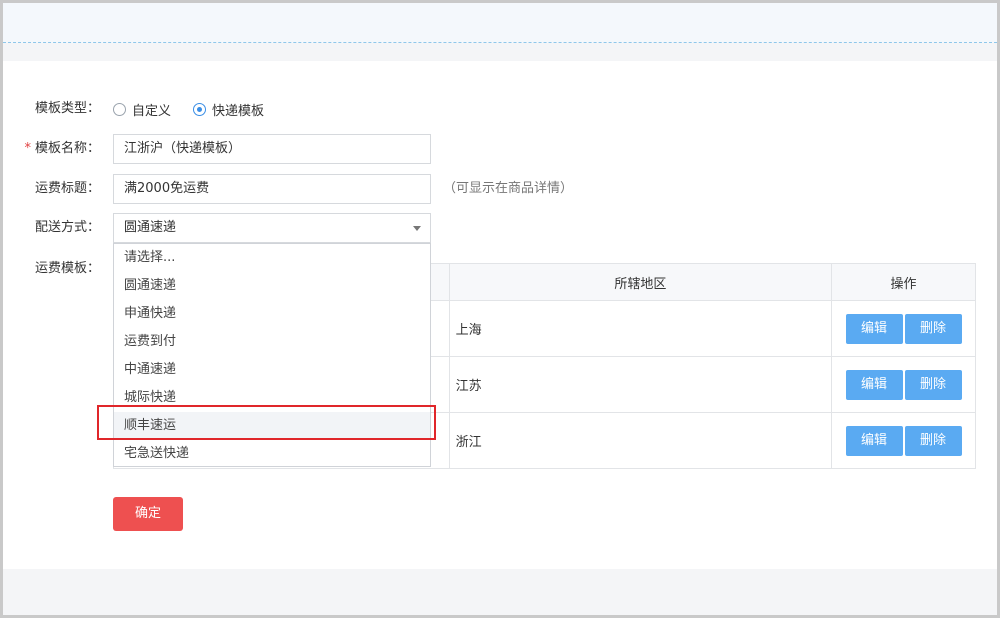 Image resolution: width=1000 pixels, height=618 pixels. What do you see at coordinates (119, 109) in the screenshot?
I see `radio-circle-icon` at bounding box center [119, 109].